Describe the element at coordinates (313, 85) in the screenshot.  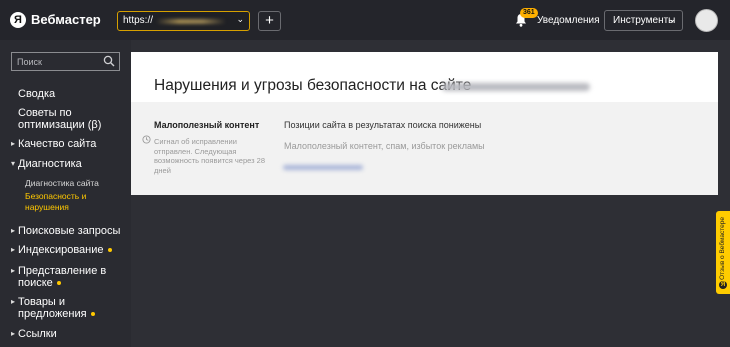
I see `page-title: Нарушения и угрозы безопасности на сайте` at that location.